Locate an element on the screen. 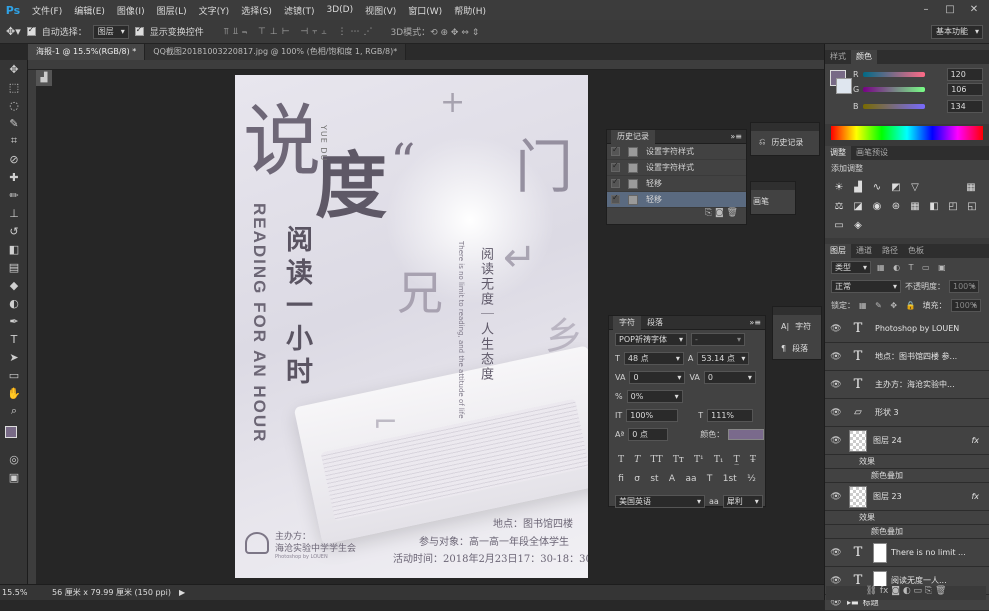 Image resolution: width=989 pixels, height=611 pixels. tab-layers: 图层 is located at coordinates (838, 251).